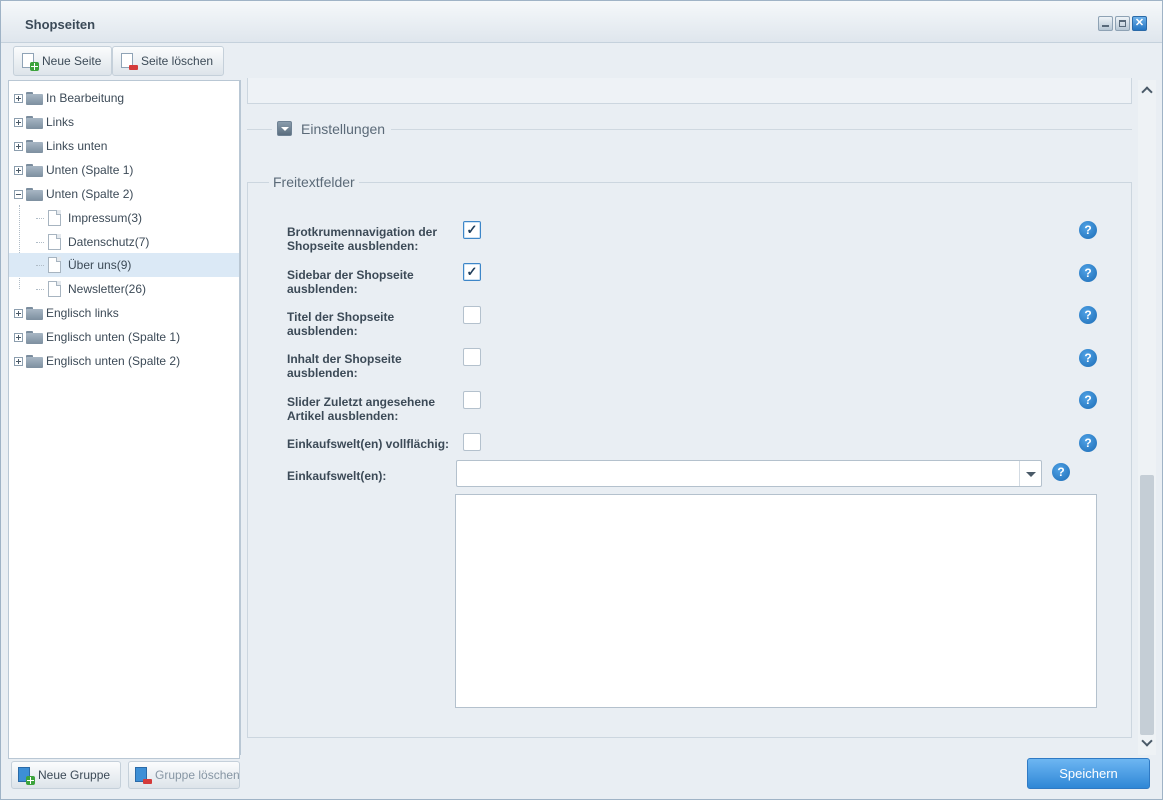  I want to click on tree-item-label: Links unten, so click(77, 146).